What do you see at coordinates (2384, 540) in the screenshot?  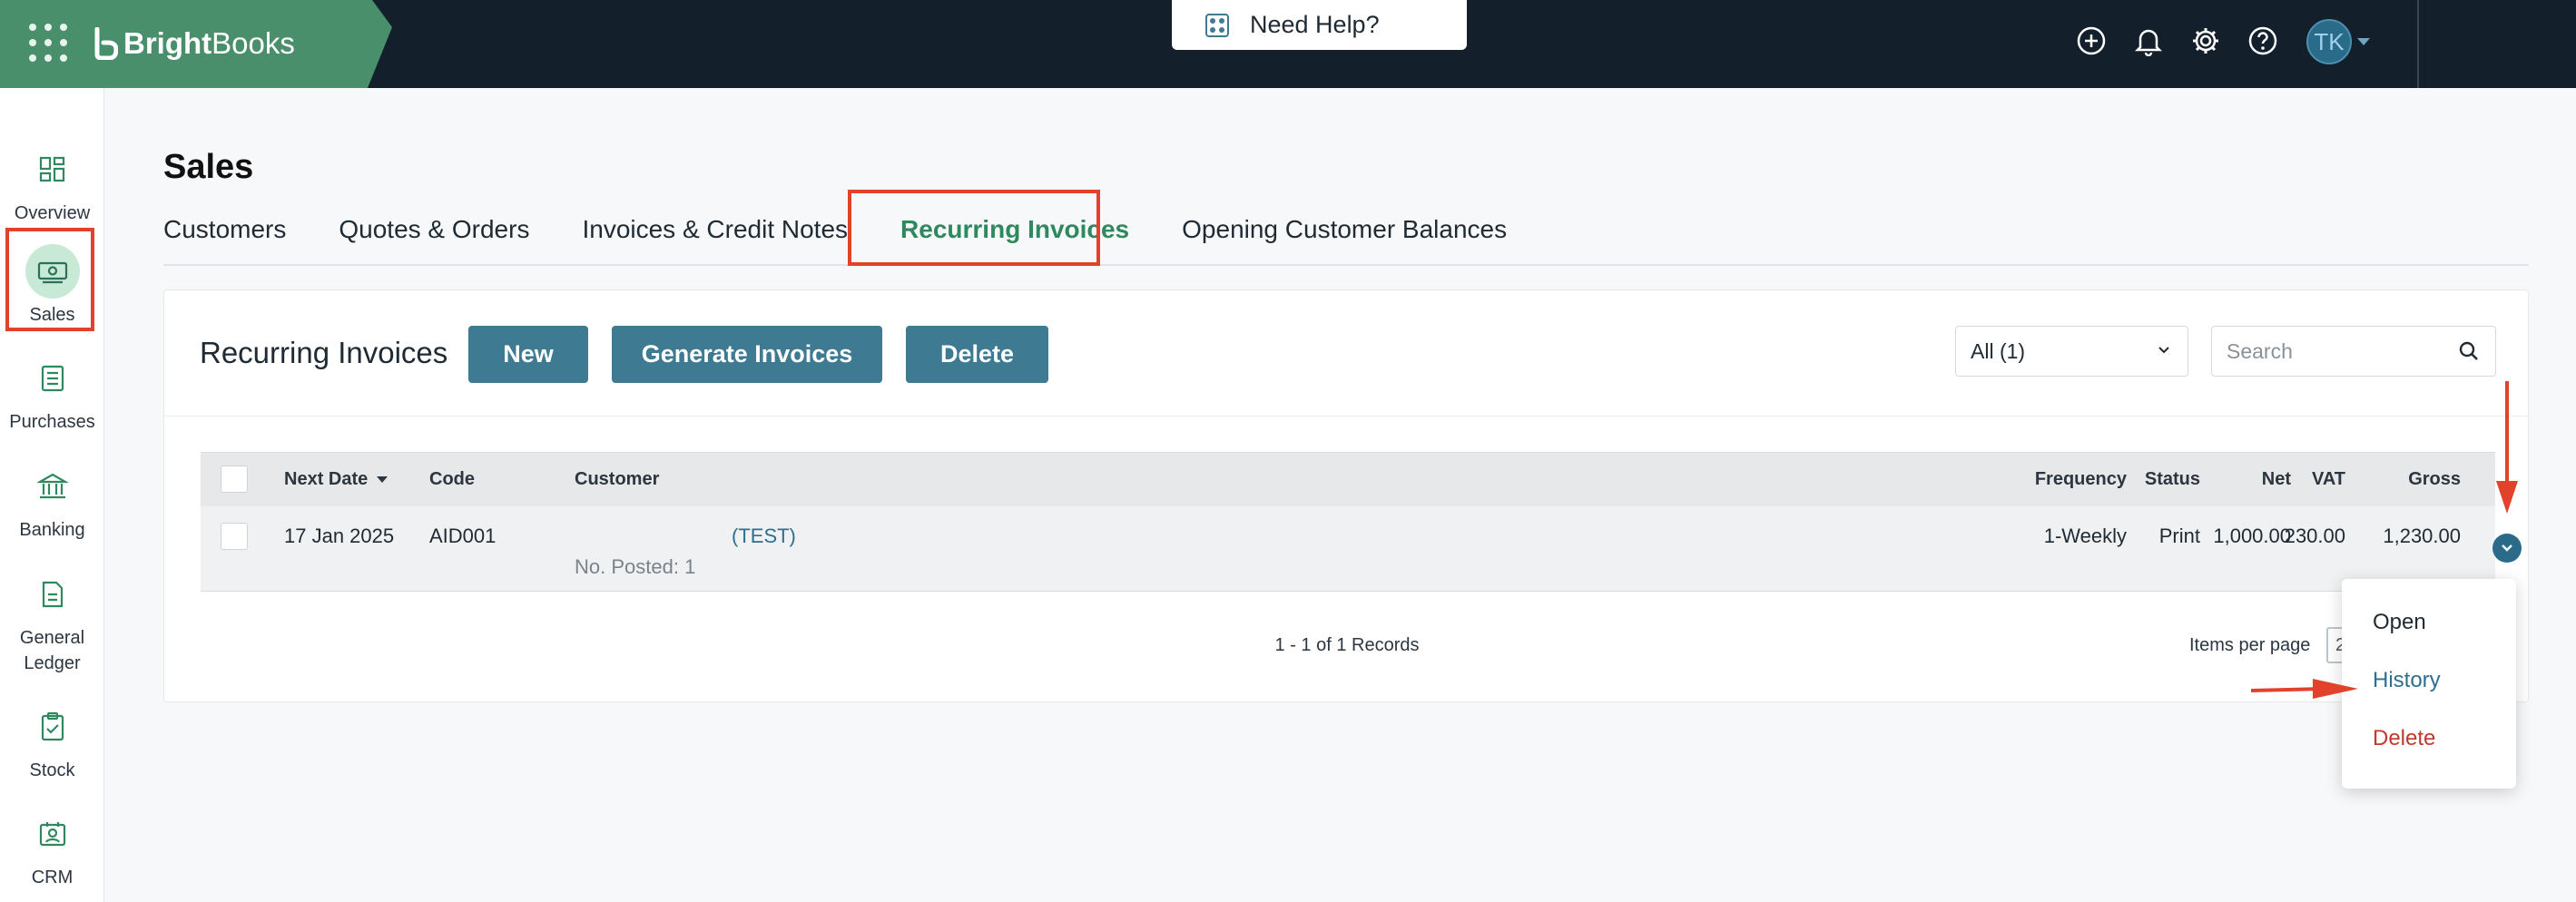 I see `annotation-arrows` at bounding box center [2384, 540].